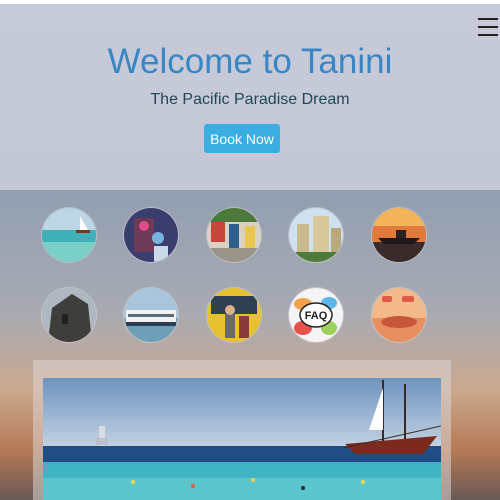 Image resolution: width=500 pixels, height=500 pixels. Describe the element at coordinates (151, 235) in the screenshot. I see `thumbnail-flower-shop` at that location.